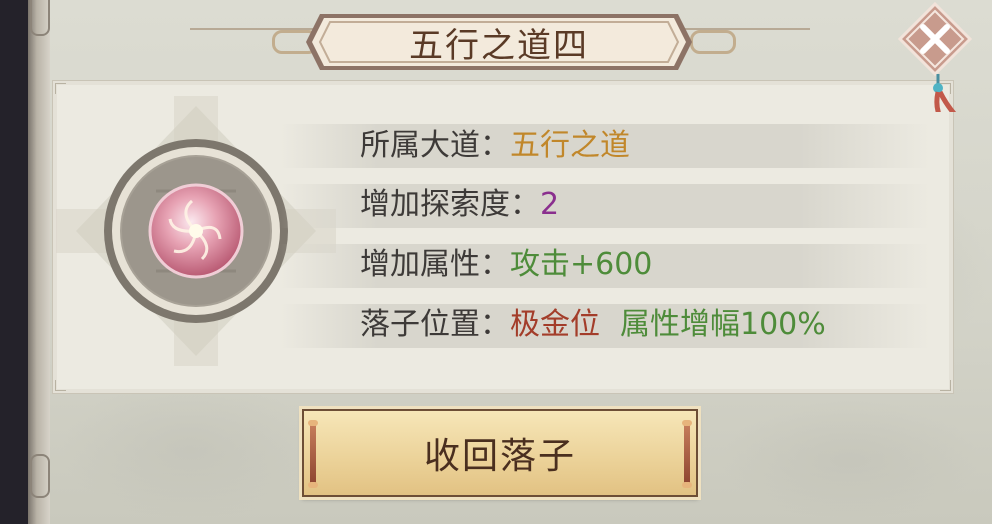 The image size is (992, 524). What do you see at coordinates (581, 264) in the screenshot?
I see `attribute-value: 攻击+600` at bounding box center [581, 264].